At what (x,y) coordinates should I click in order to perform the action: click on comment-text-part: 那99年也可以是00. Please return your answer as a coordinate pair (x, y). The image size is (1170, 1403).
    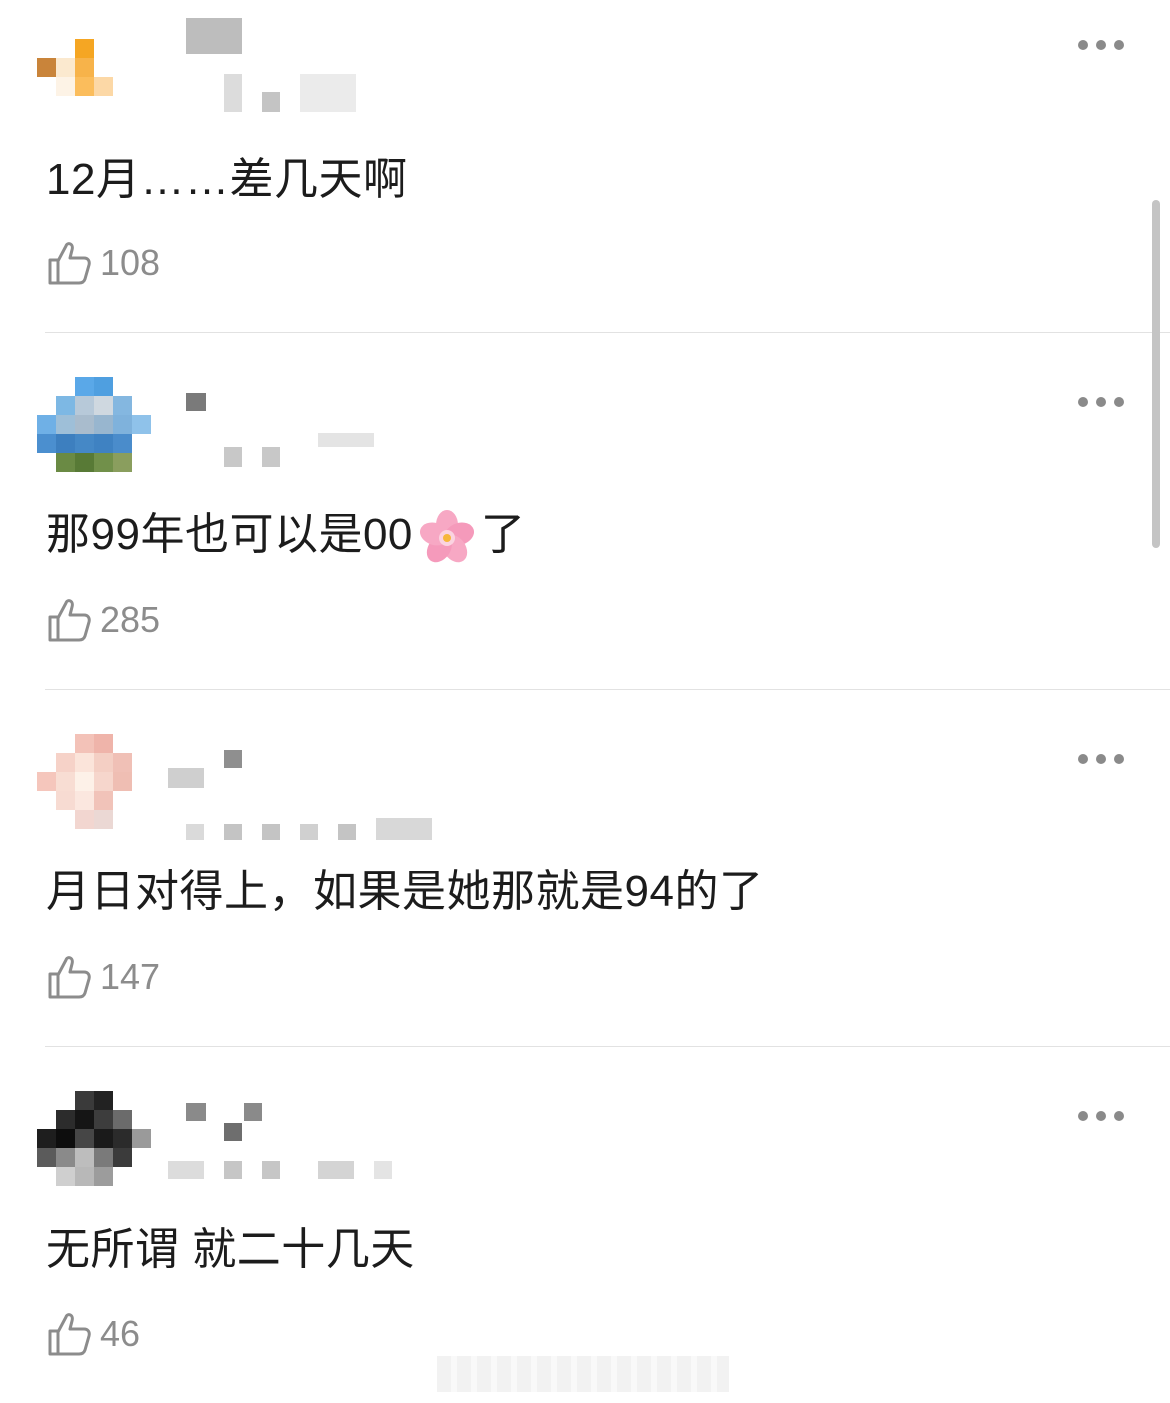
    Looking at the image, I should click on (229, 534).